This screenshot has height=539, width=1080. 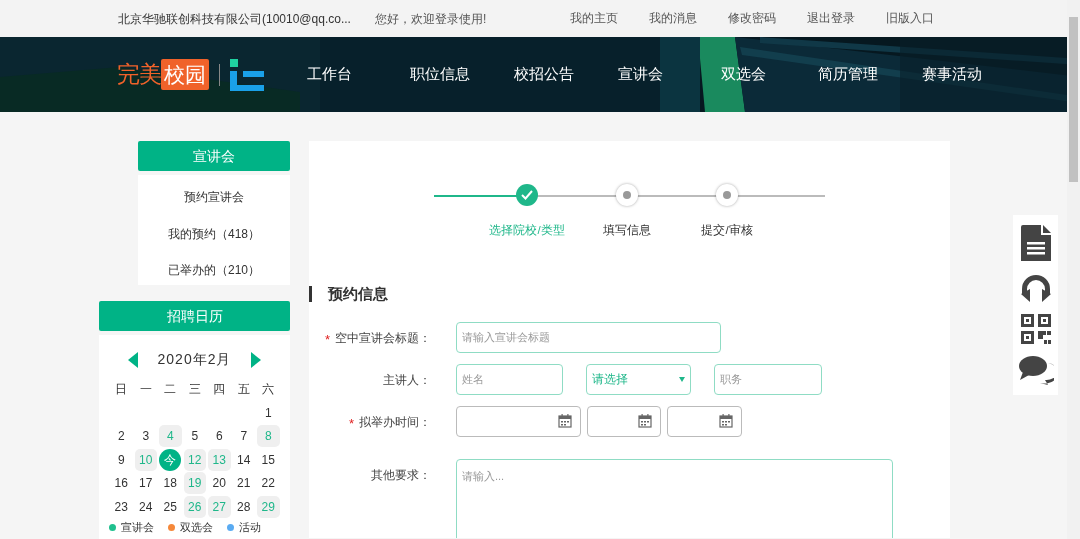 I want to click on weekday-label: 日, so click(x=121, y=389).